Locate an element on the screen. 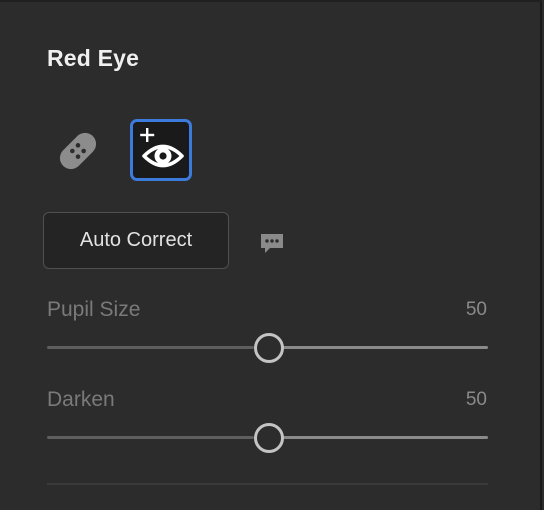 This screenshot has width=544, height=510. red-eye-plus-icon is located at coordinates (162, 148).